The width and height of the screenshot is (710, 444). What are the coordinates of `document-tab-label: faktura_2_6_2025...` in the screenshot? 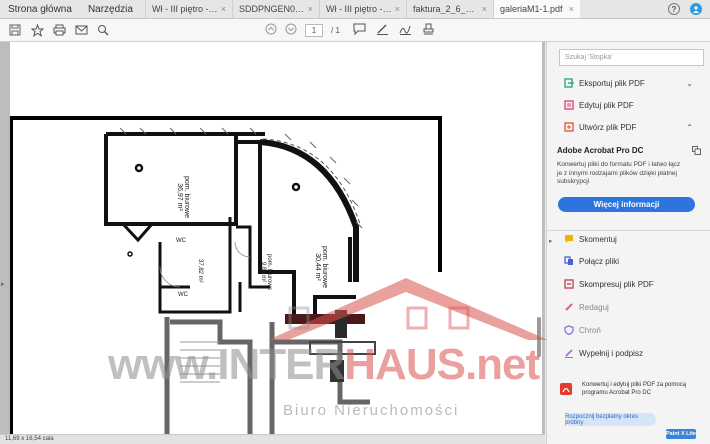 It's located at (445, 9).